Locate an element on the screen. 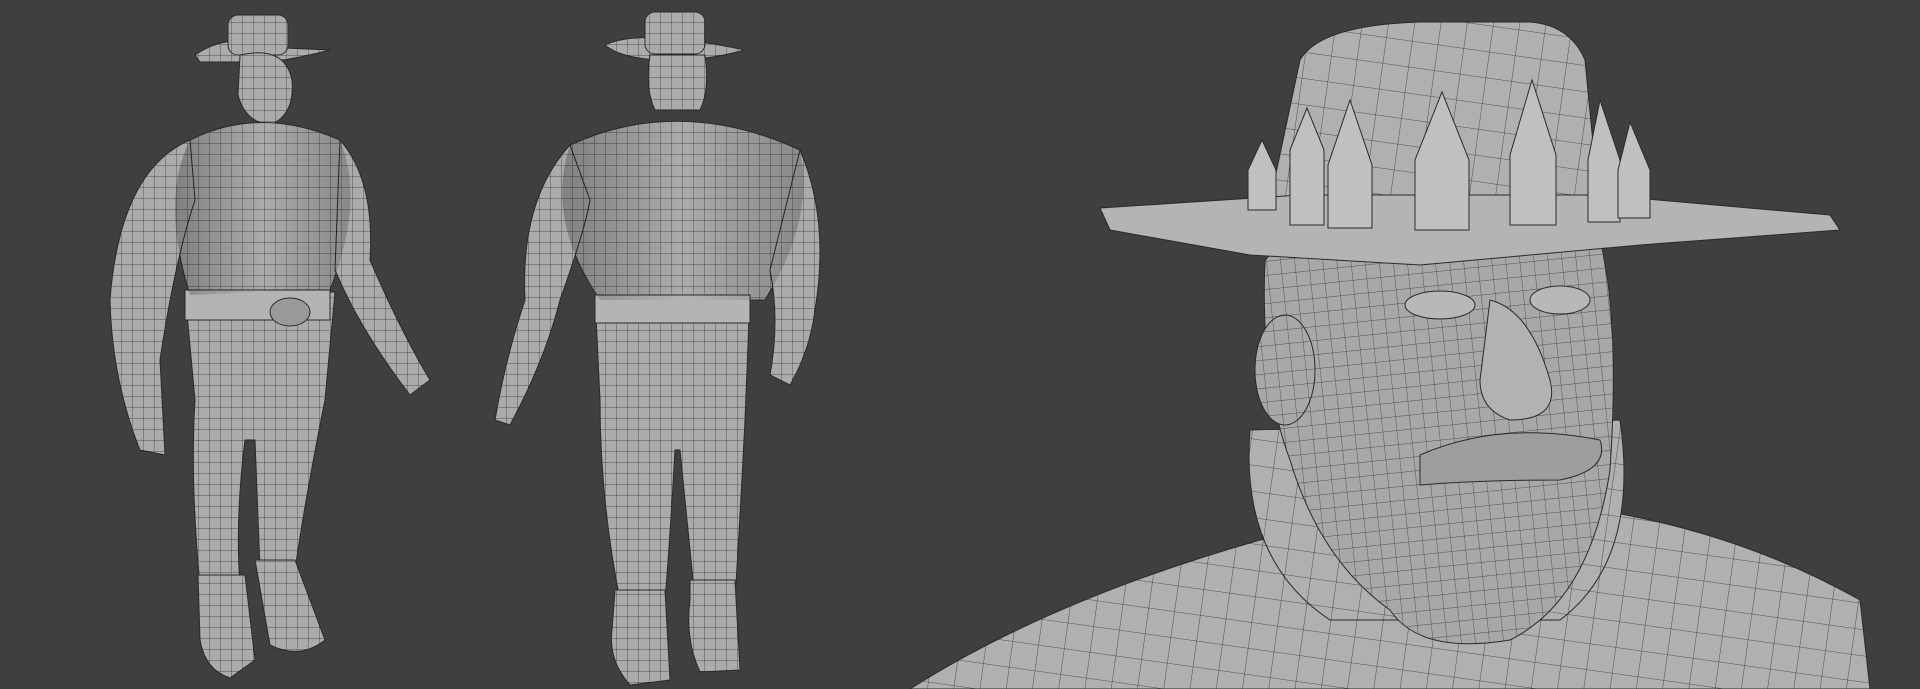 The height and width of the screenshot is (689, 1920). eye-left is located at coordinates (1440, 305).